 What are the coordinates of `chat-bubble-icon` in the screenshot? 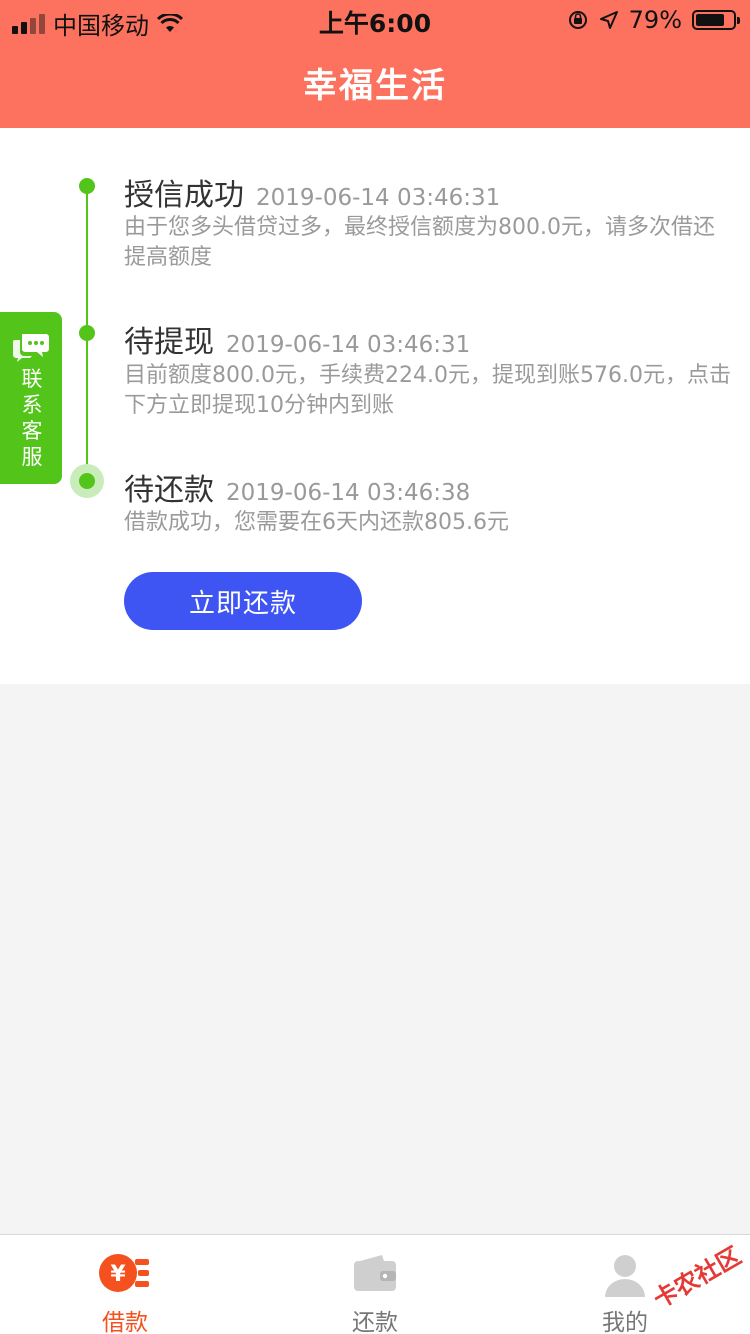 It's located at (30, 348).